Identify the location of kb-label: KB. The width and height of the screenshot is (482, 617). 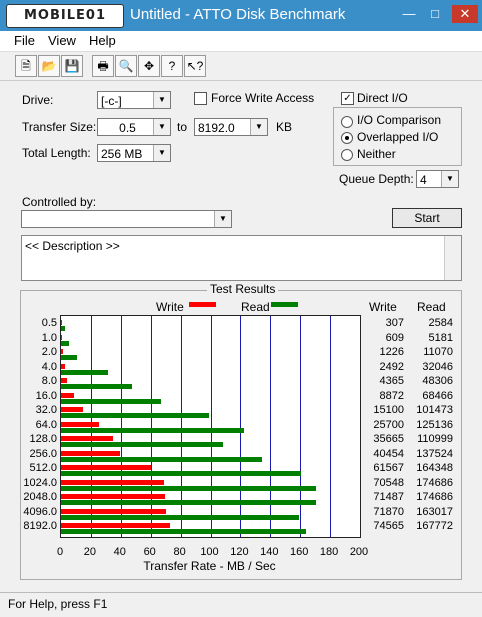
(284, 127).